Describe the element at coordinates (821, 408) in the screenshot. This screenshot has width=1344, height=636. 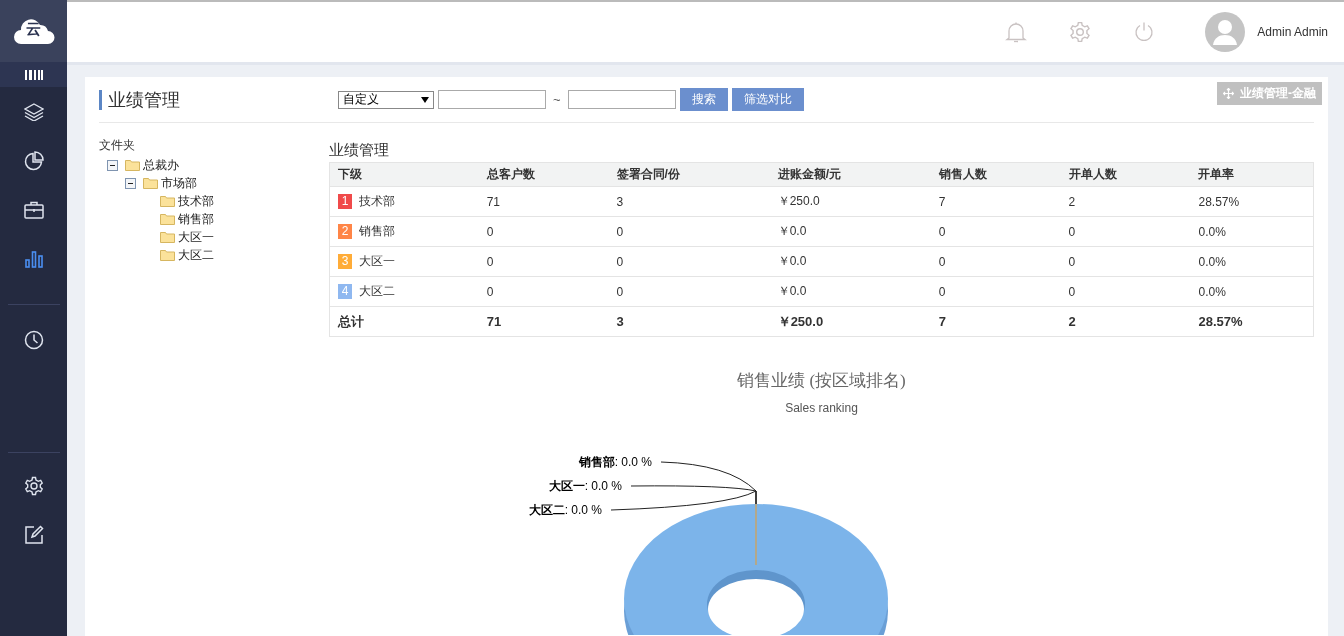
I see `chart-subtitle: Sales ranking` at that location.